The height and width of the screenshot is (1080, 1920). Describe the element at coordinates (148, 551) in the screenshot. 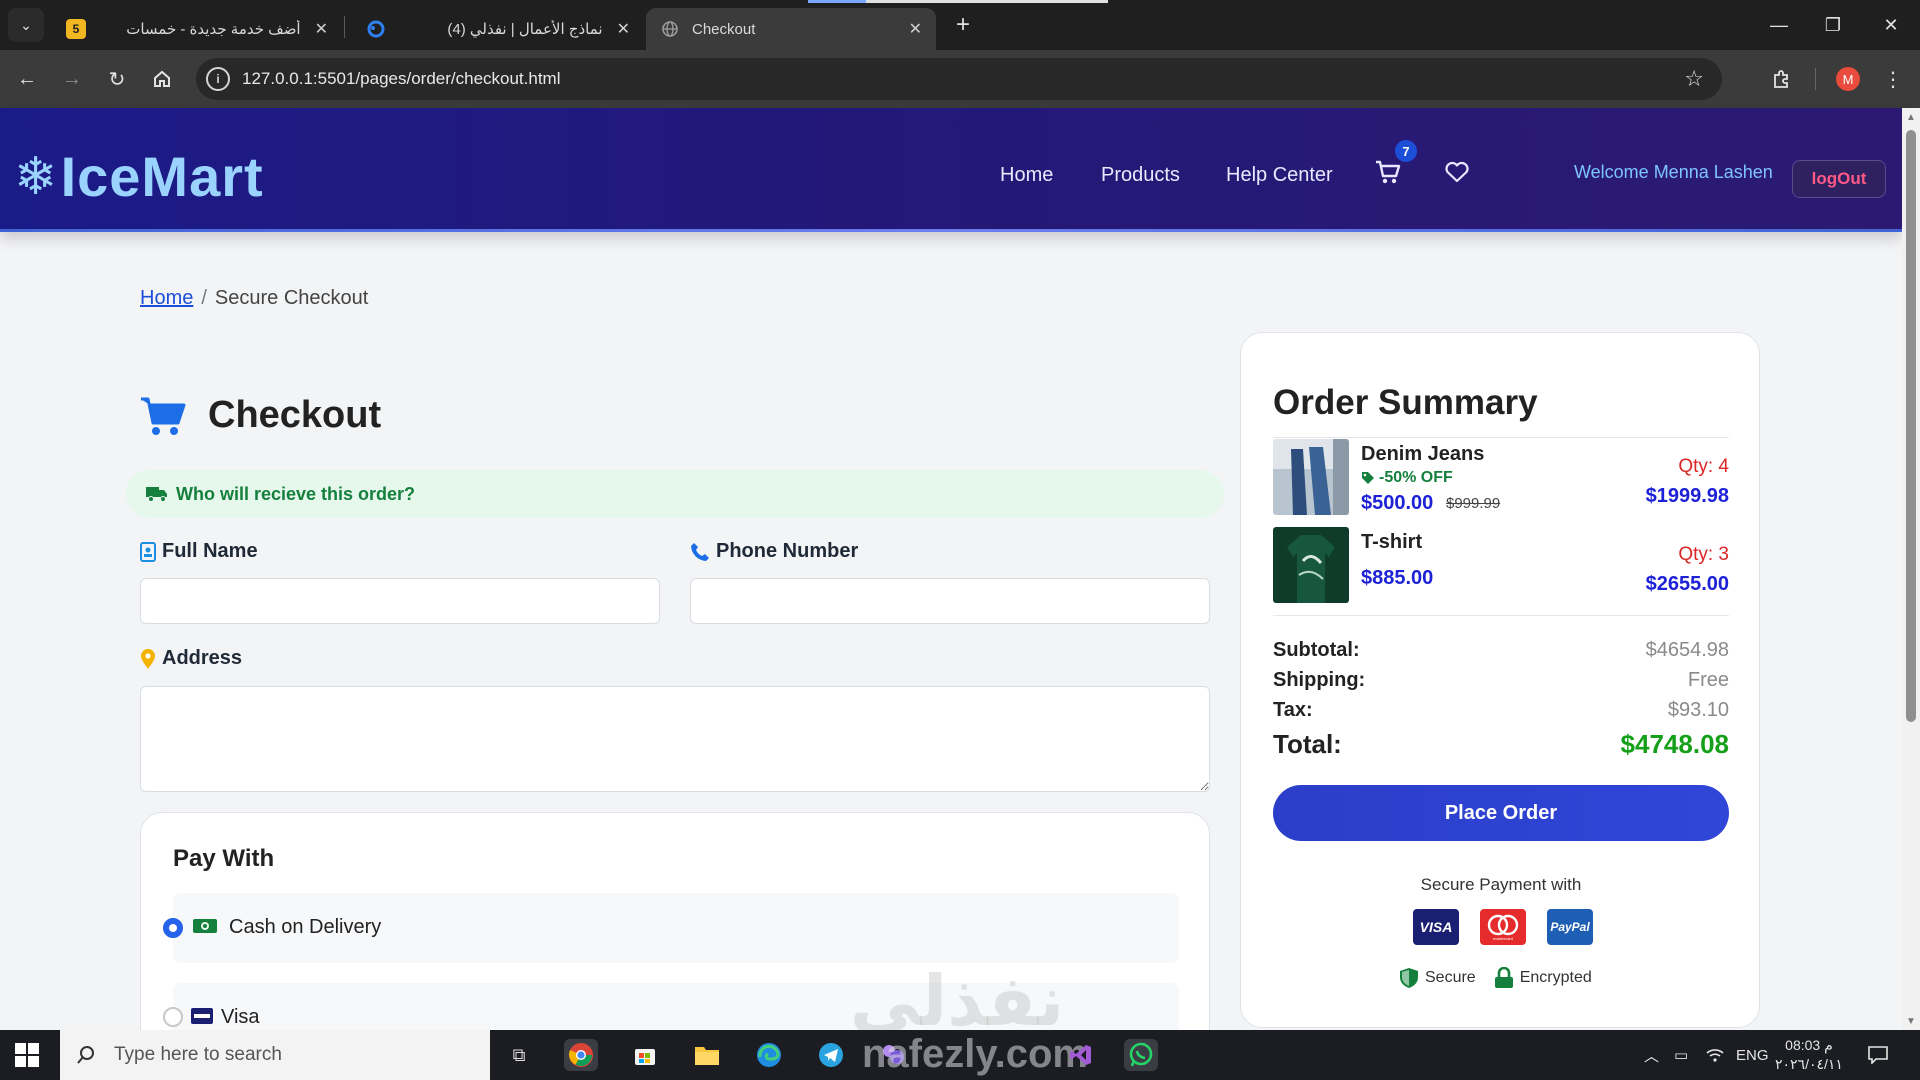

I see `id-card-icon` at that location.